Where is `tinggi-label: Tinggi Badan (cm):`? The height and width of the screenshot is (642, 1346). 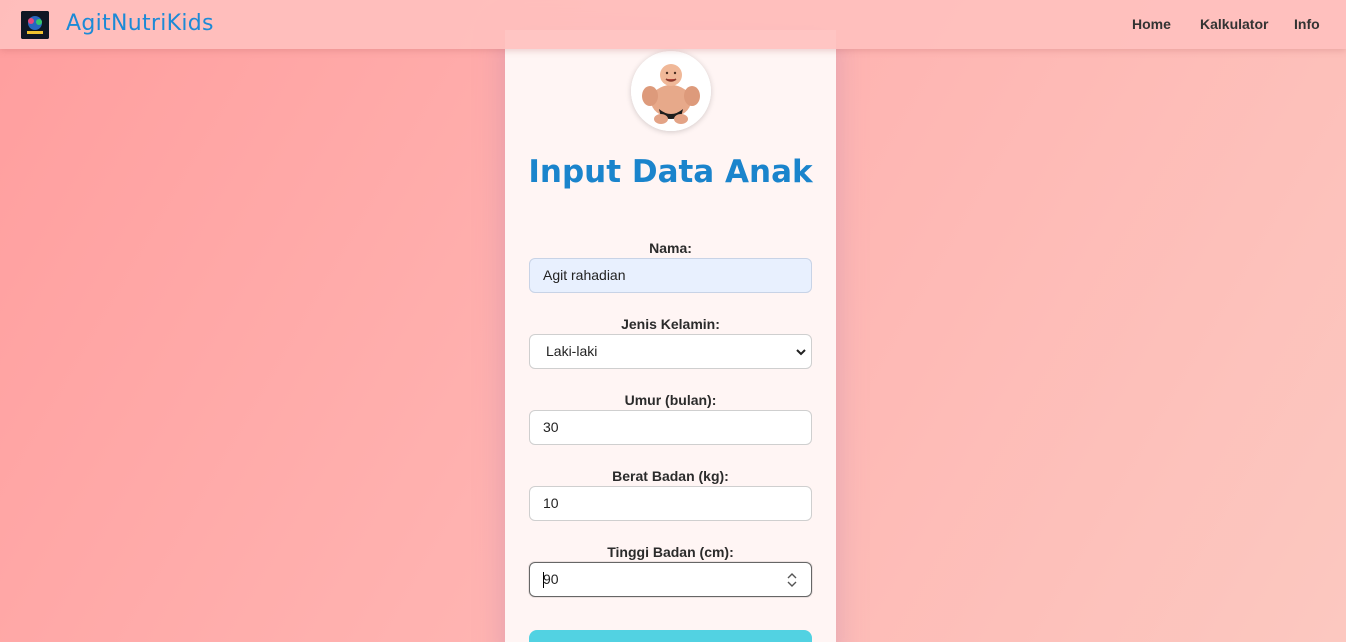
tinggi-label: Tinggi Badan (cm): is located at coordinates (670, 552).